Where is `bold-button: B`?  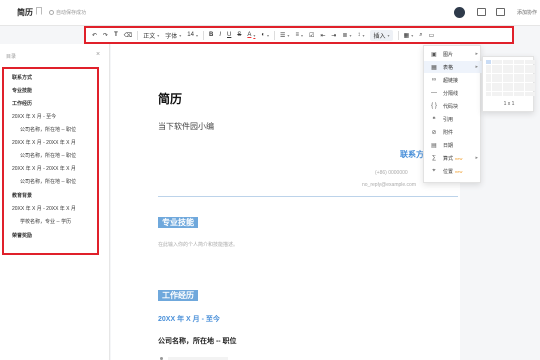
bold-button: B is located at coordinates (211, 35).